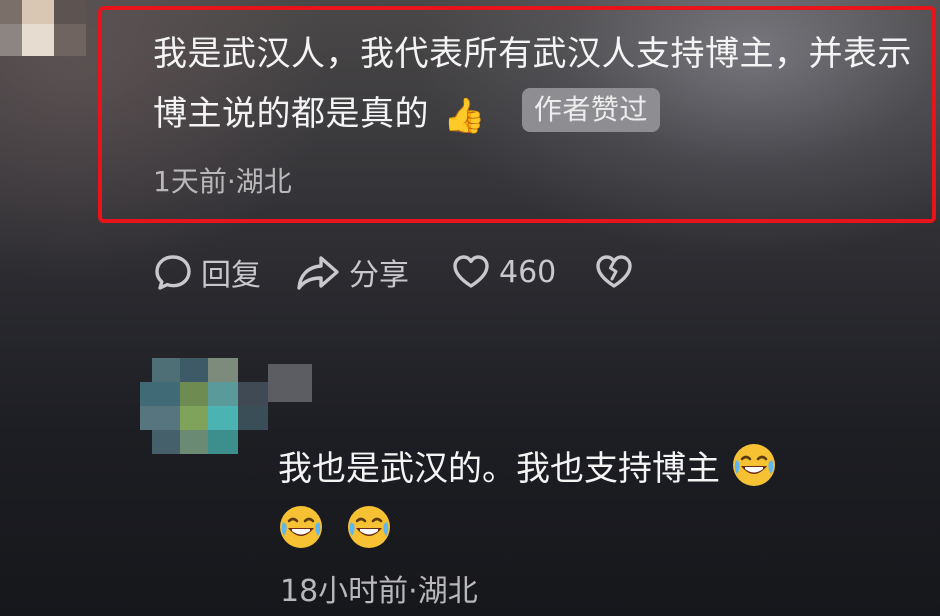 This screenshot has height=616, width=940. I want to click on share-arrow-icon, so click(318, 272).